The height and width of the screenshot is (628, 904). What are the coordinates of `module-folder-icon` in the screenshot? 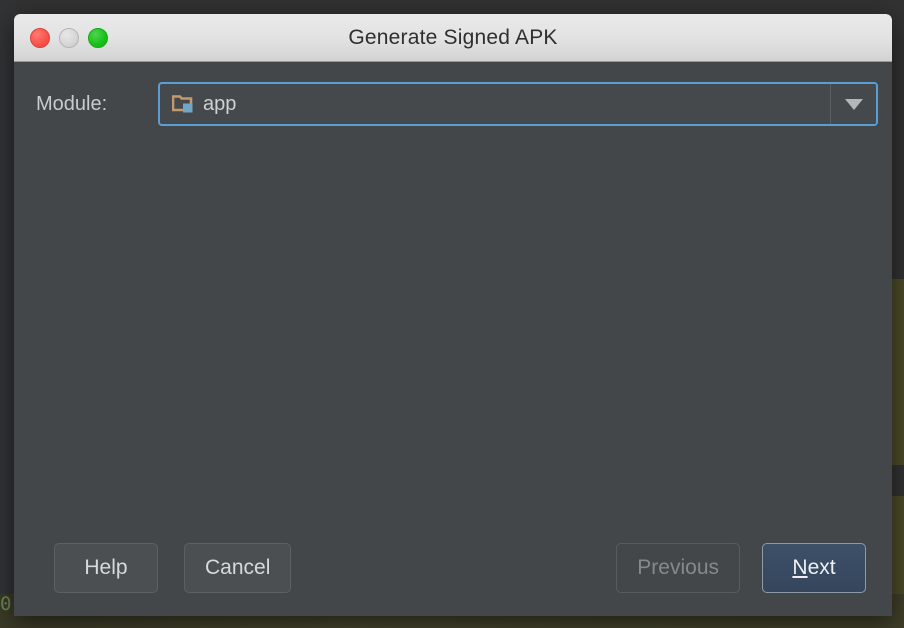 It's located at (182, 104).